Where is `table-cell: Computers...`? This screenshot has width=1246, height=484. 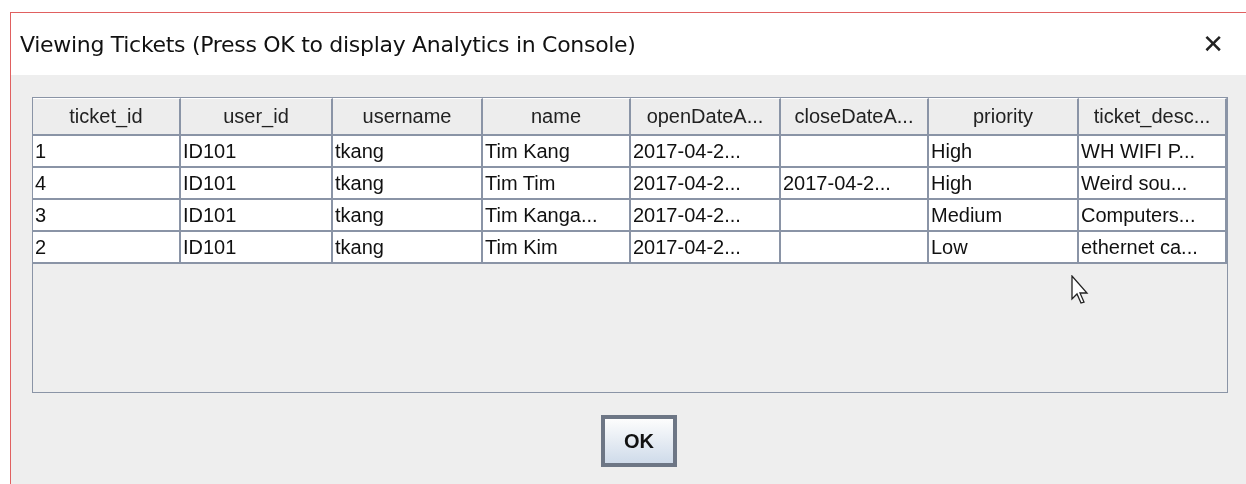 table-cell: Computers... is located at coordinates (1153, 216).